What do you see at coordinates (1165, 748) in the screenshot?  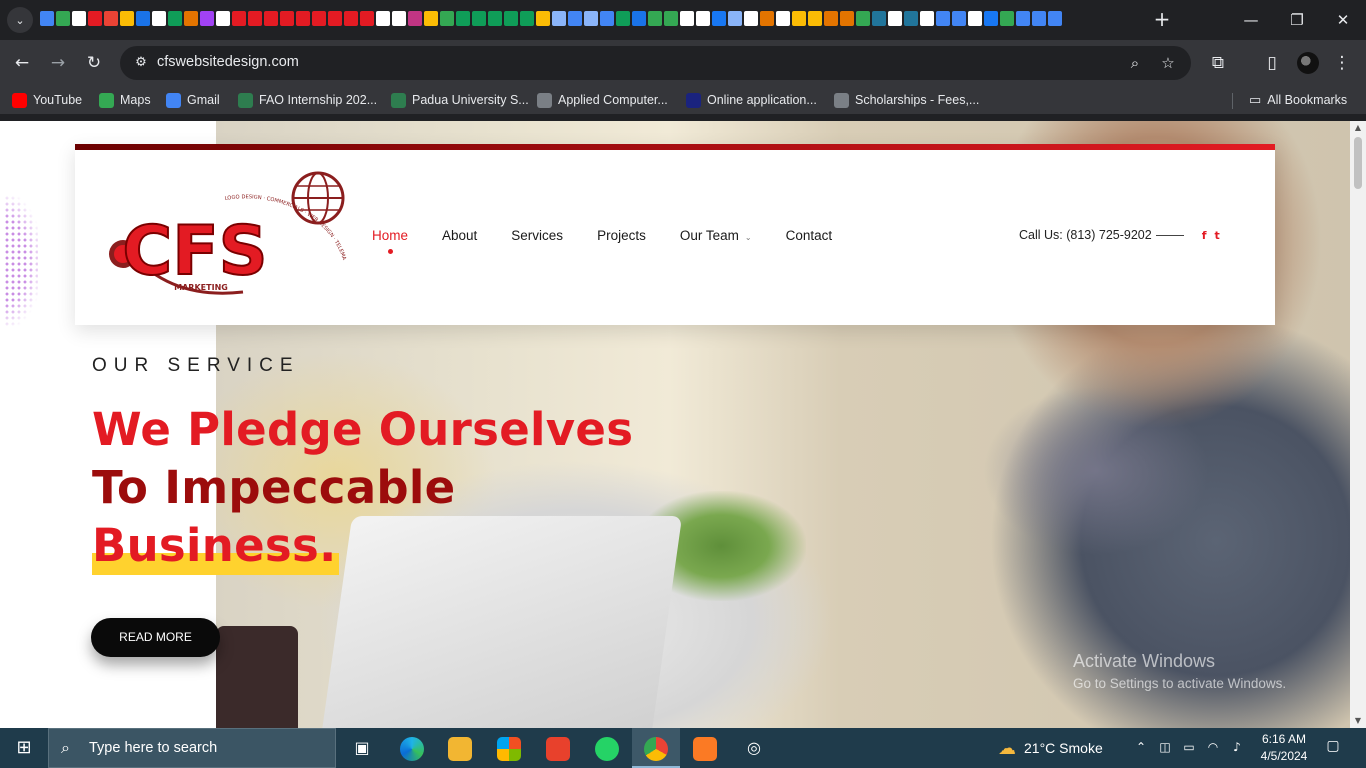 I see `meet-now-icon: ◫` at bounding box center [1165, 748].